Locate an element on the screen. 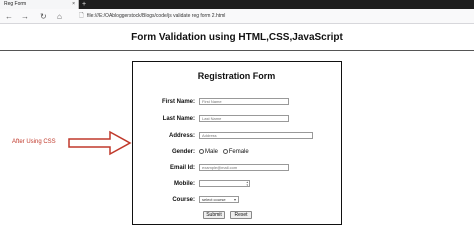 This screenshot has width=474, height=249. course-label: Course: is located at coordinates (183, 200).